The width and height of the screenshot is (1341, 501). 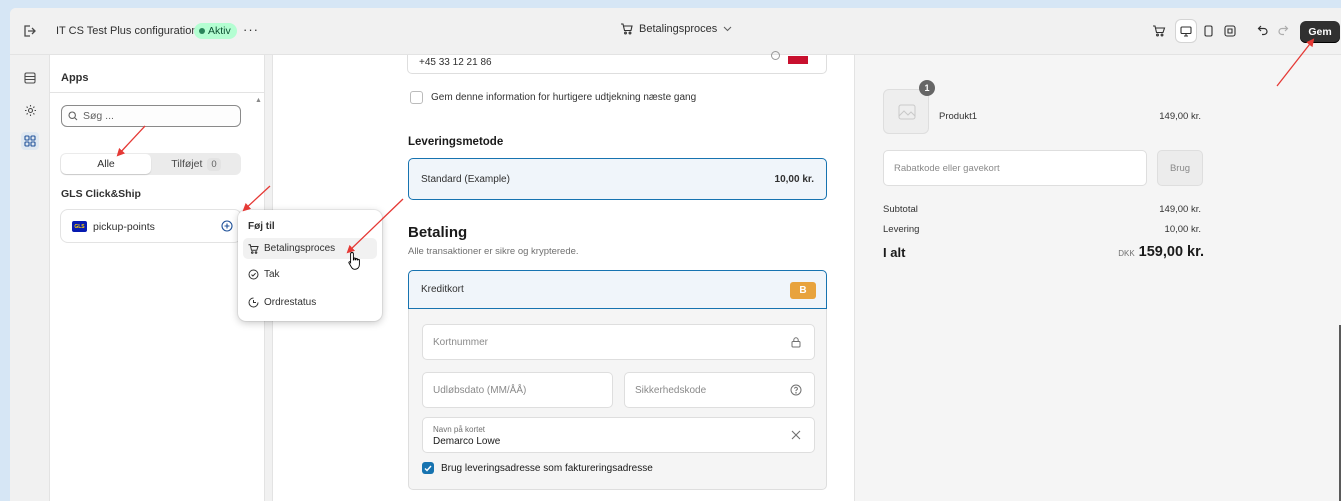 I want to click on security-code-placeholder: Sikkerhedskode, so click(x=671, y=390).